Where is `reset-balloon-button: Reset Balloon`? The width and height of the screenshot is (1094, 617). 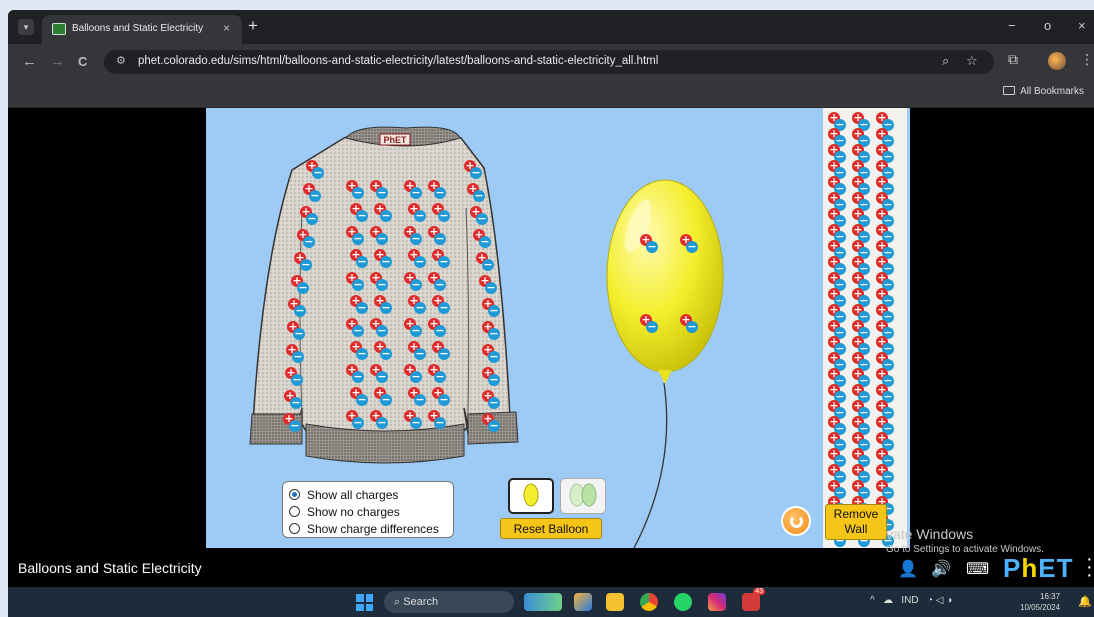 reset-balloon-button: Reset Balloon is located at coordinates (551, 528).